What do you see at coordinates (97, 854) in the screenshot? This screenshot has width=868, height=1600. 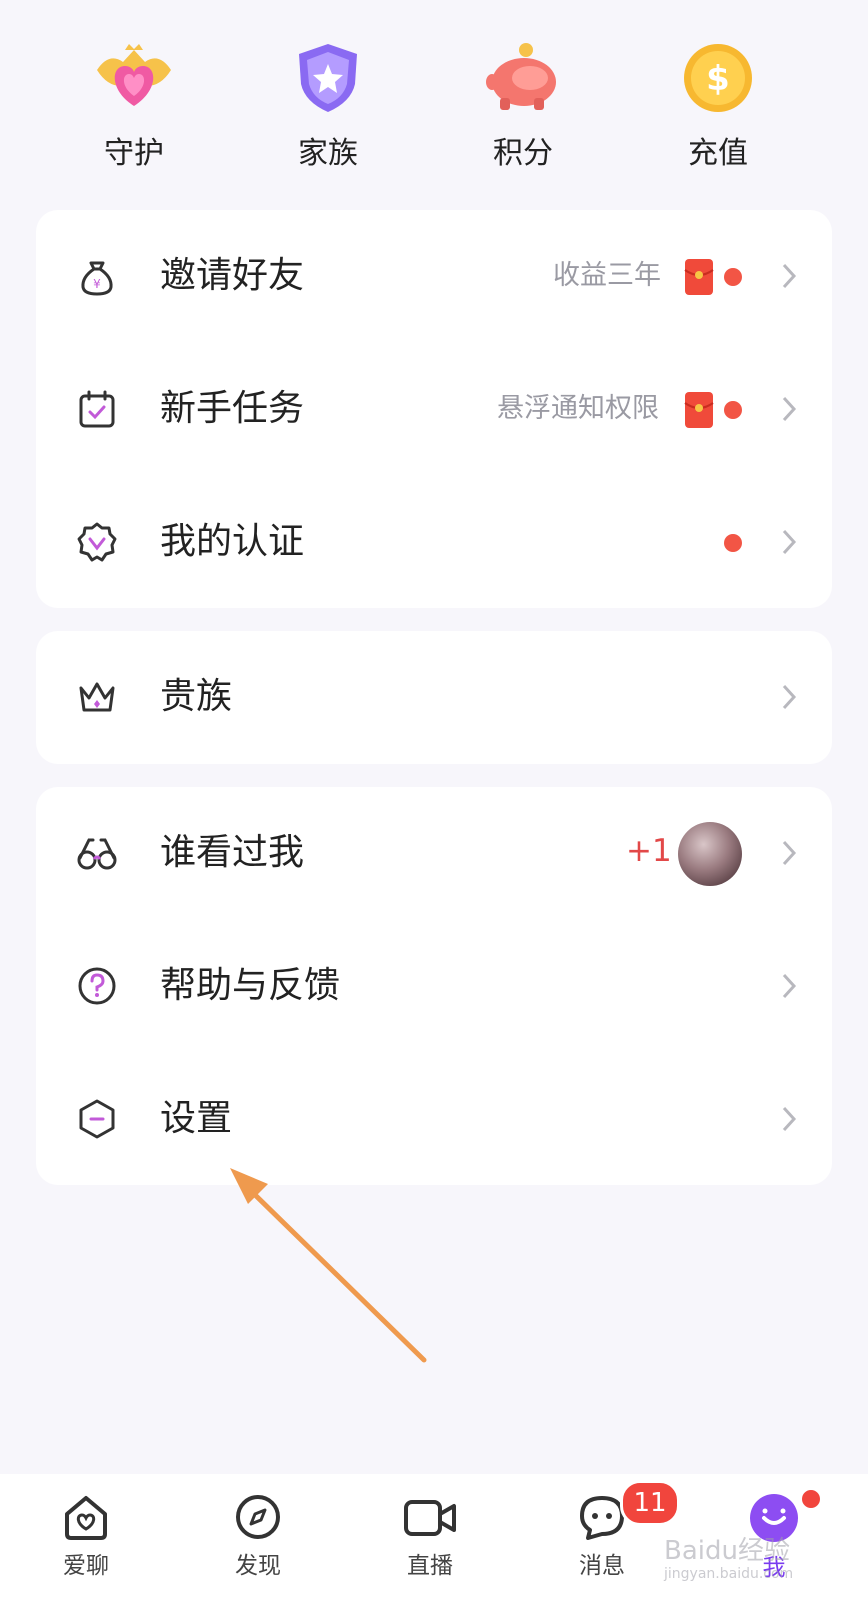 I see `glasses-icon` at bounding box center [97, 854].